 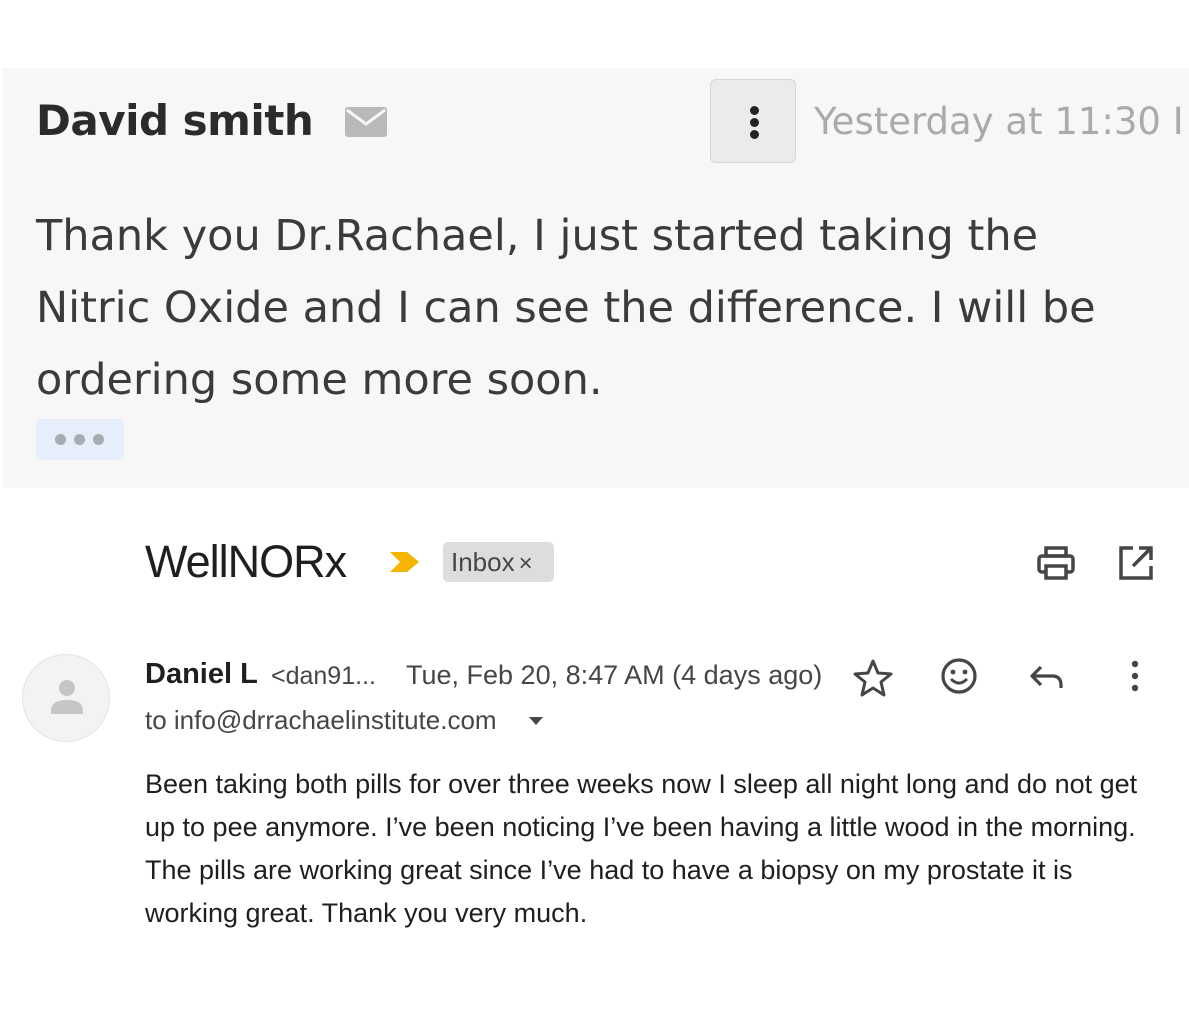 What do you see at coordinates (80, 439) in the screenshot?
I see `show-trimmed-content-button` at bounding box center [80, 439].